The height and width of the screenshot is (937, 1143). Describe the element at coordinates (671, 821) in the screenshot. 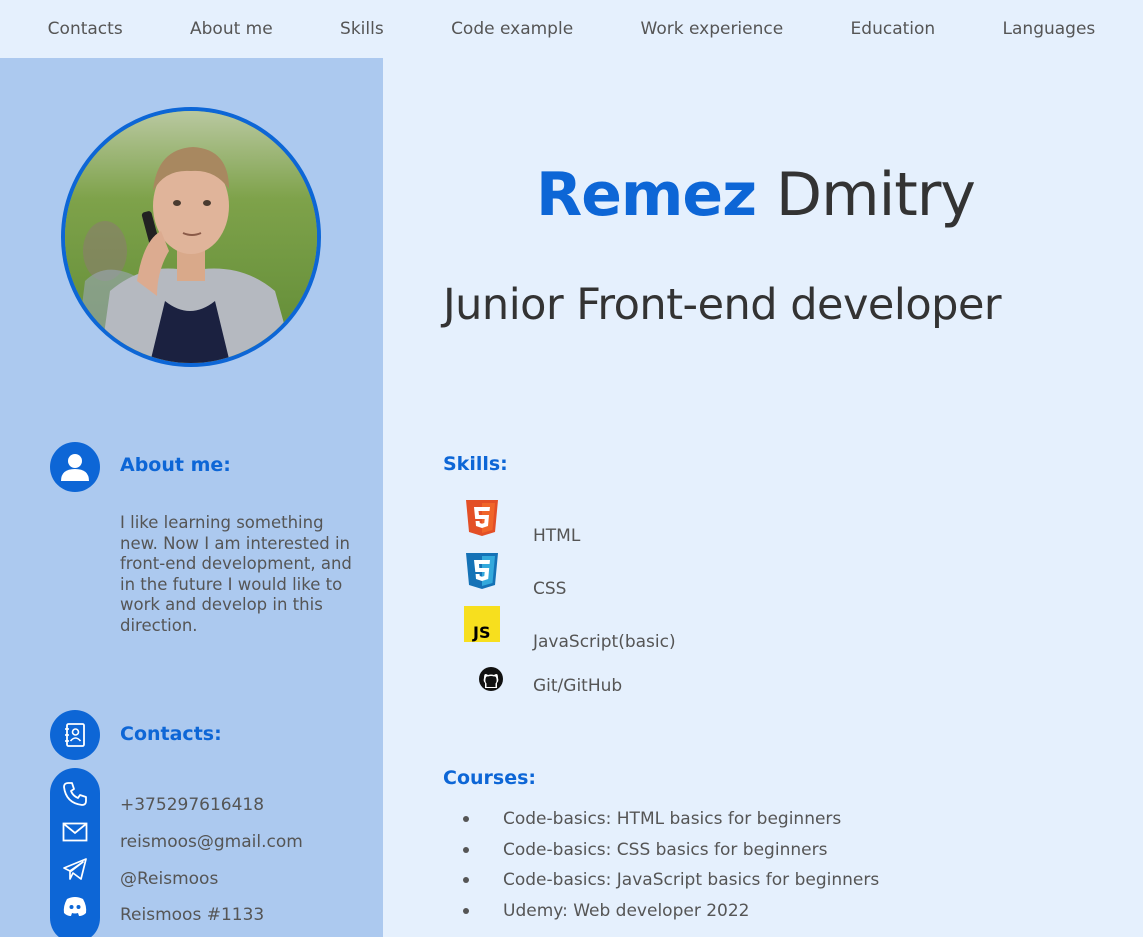

I see `list-item: Code-basics: HTML basics for beginners` at that location.